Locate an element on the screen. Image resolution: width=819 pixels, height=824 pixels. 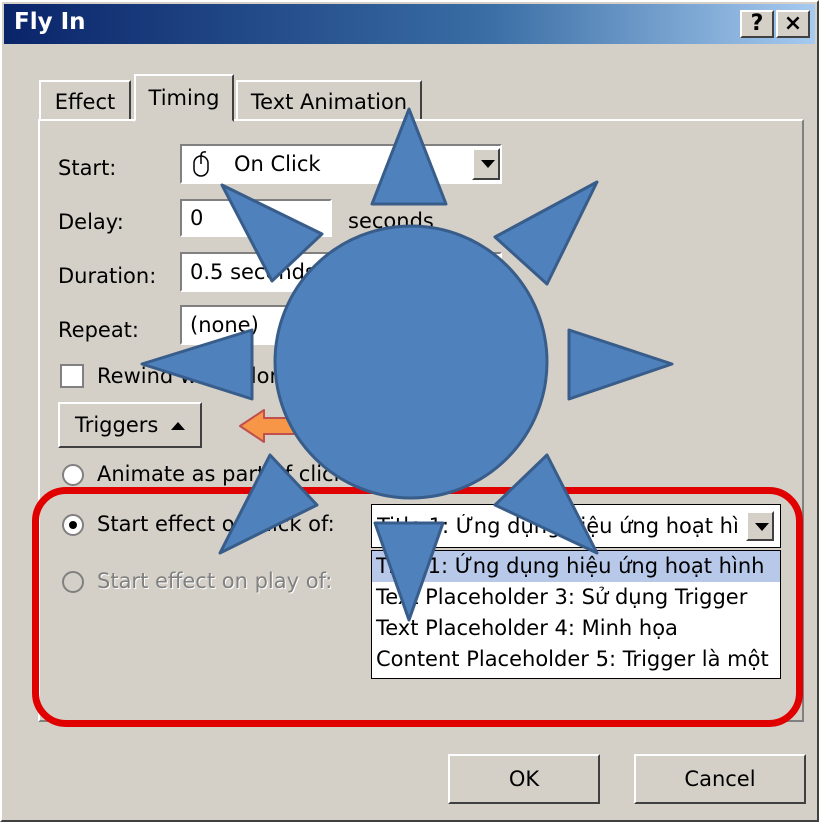
tab-timing-label: Timing is located at coordinates (184, 98).